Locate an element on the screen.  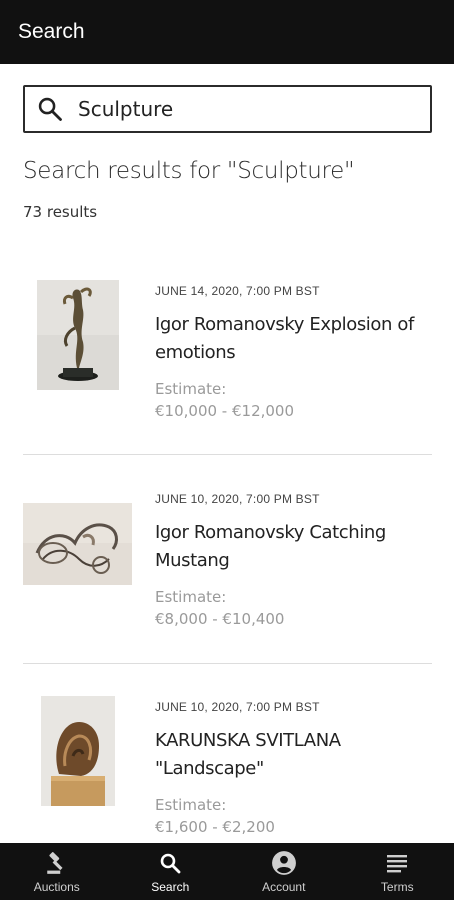
app-bar: Search is located at coordinates (227, 32).